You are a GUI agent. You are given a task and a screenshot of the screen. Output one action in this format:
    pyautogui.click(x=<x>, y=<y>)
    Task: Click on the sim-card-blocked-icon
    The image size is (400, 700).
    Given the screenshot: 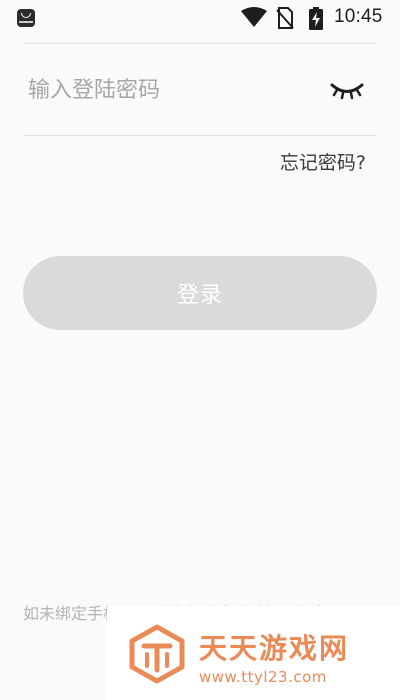 What is the action you would take?
    pyautogui.click(x=285, y=18)
    